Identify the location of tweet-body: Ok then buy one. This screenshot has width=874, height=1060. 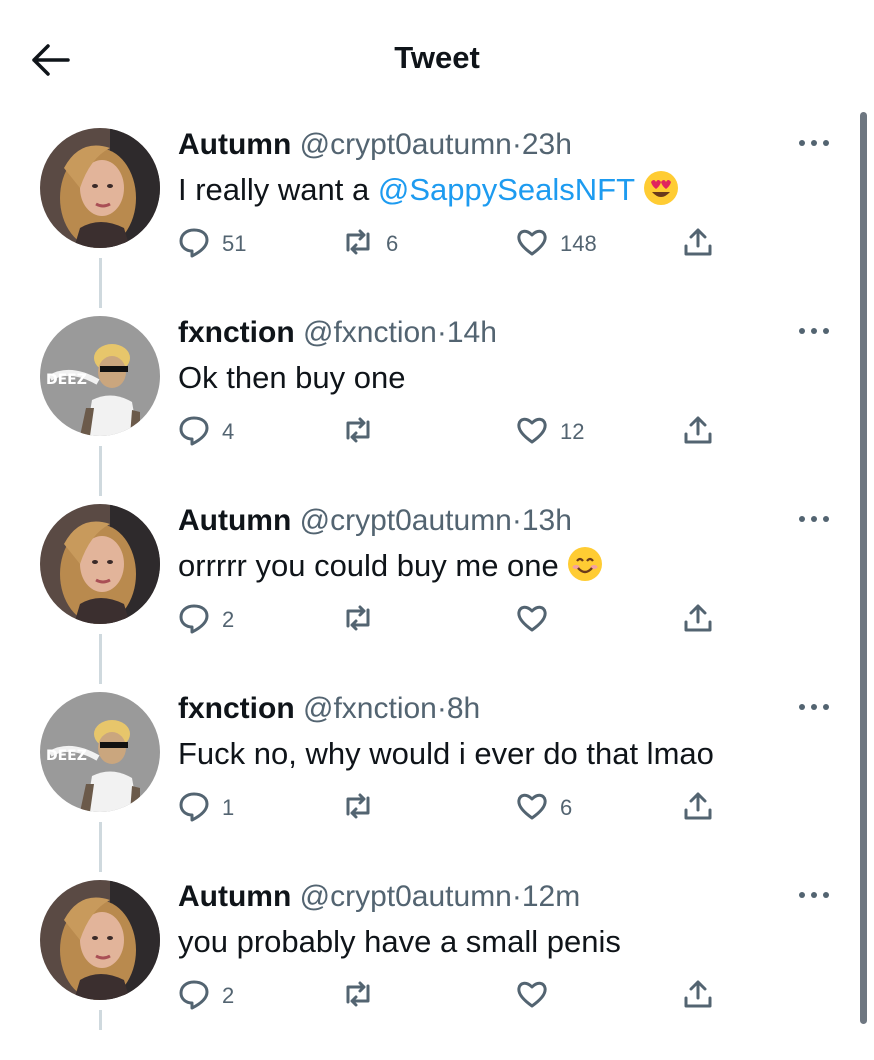
(292, 377).